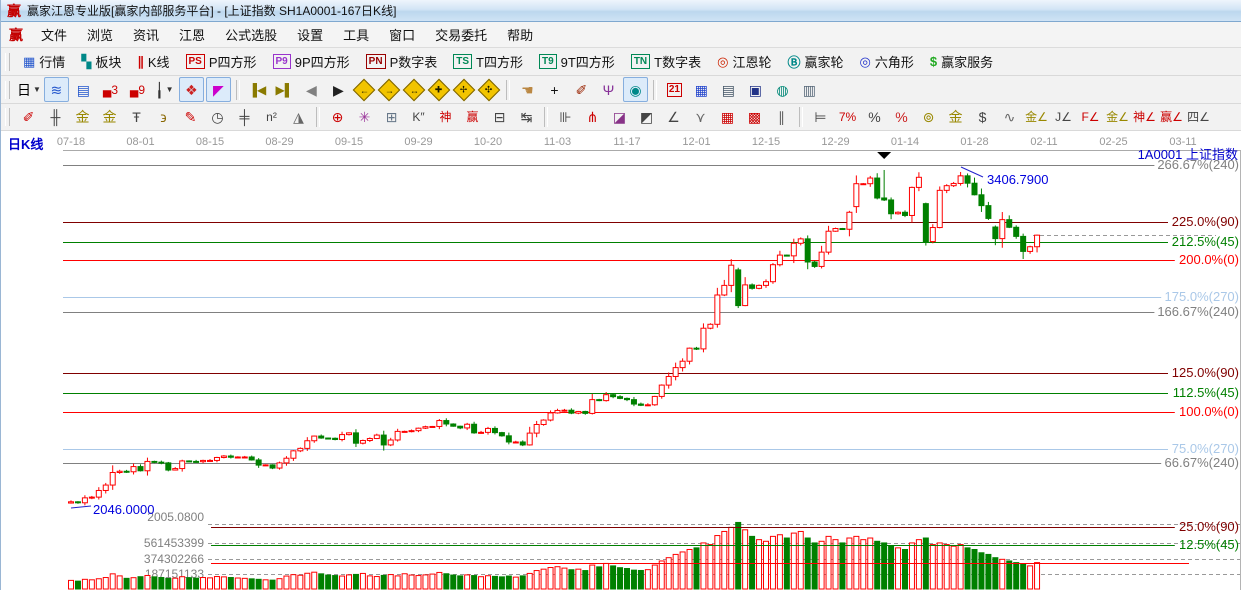 The width and height of the screenshot is (1241, 590). Describe the element at coordinates (527, 89) in the screenshot. I see `drag-hand-button: ☚` at that location.